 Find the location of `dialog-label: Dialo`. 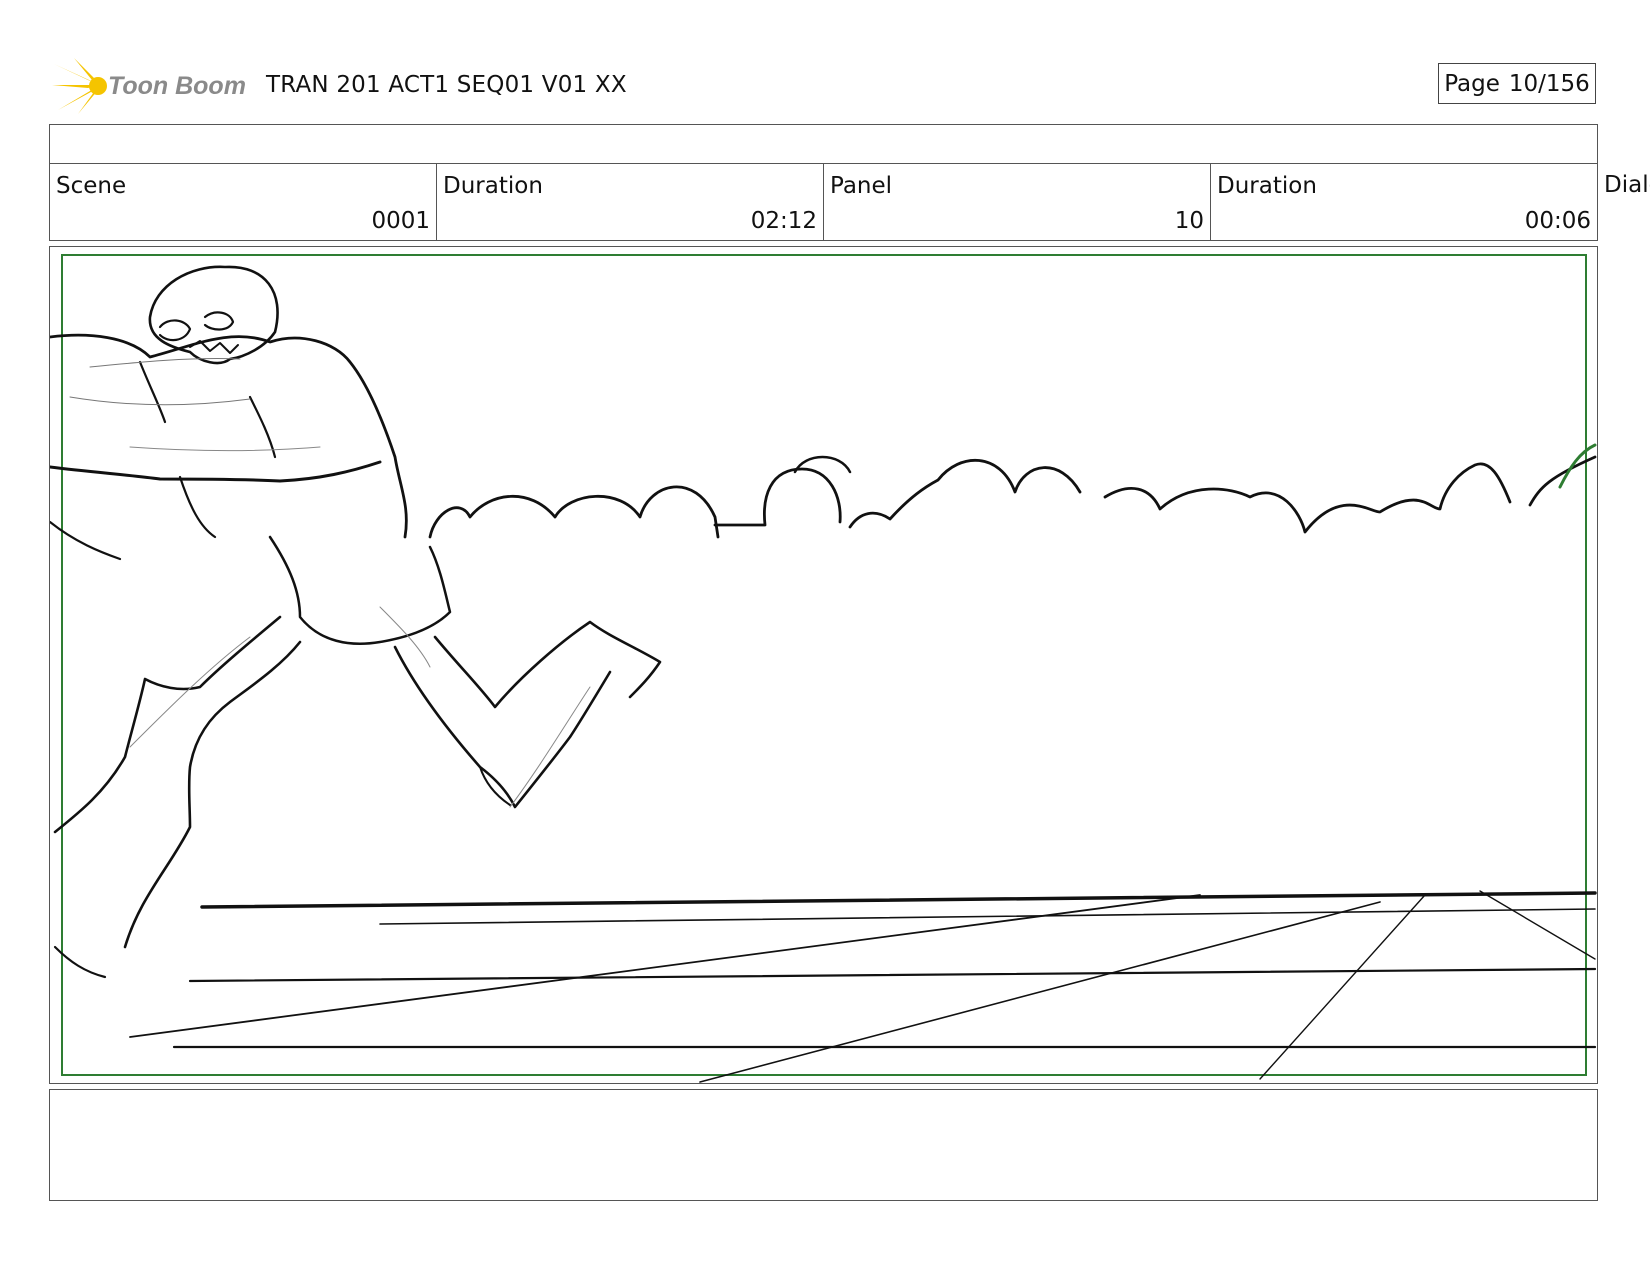

dialog-label: Dialo is located at coordinates (1627, 185).